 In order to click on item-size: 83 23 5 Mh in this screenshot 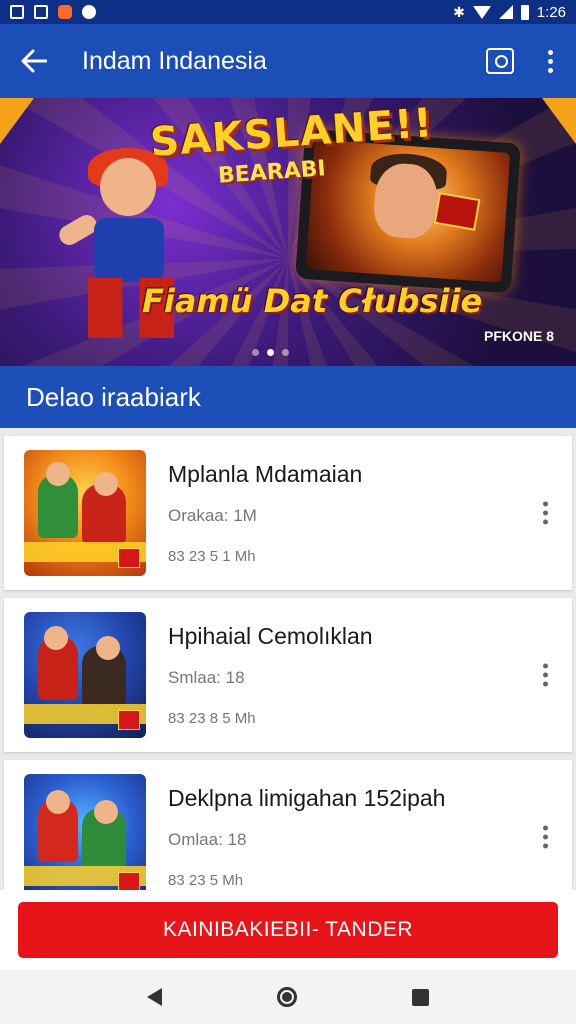, I will do `click(206, 880)`.